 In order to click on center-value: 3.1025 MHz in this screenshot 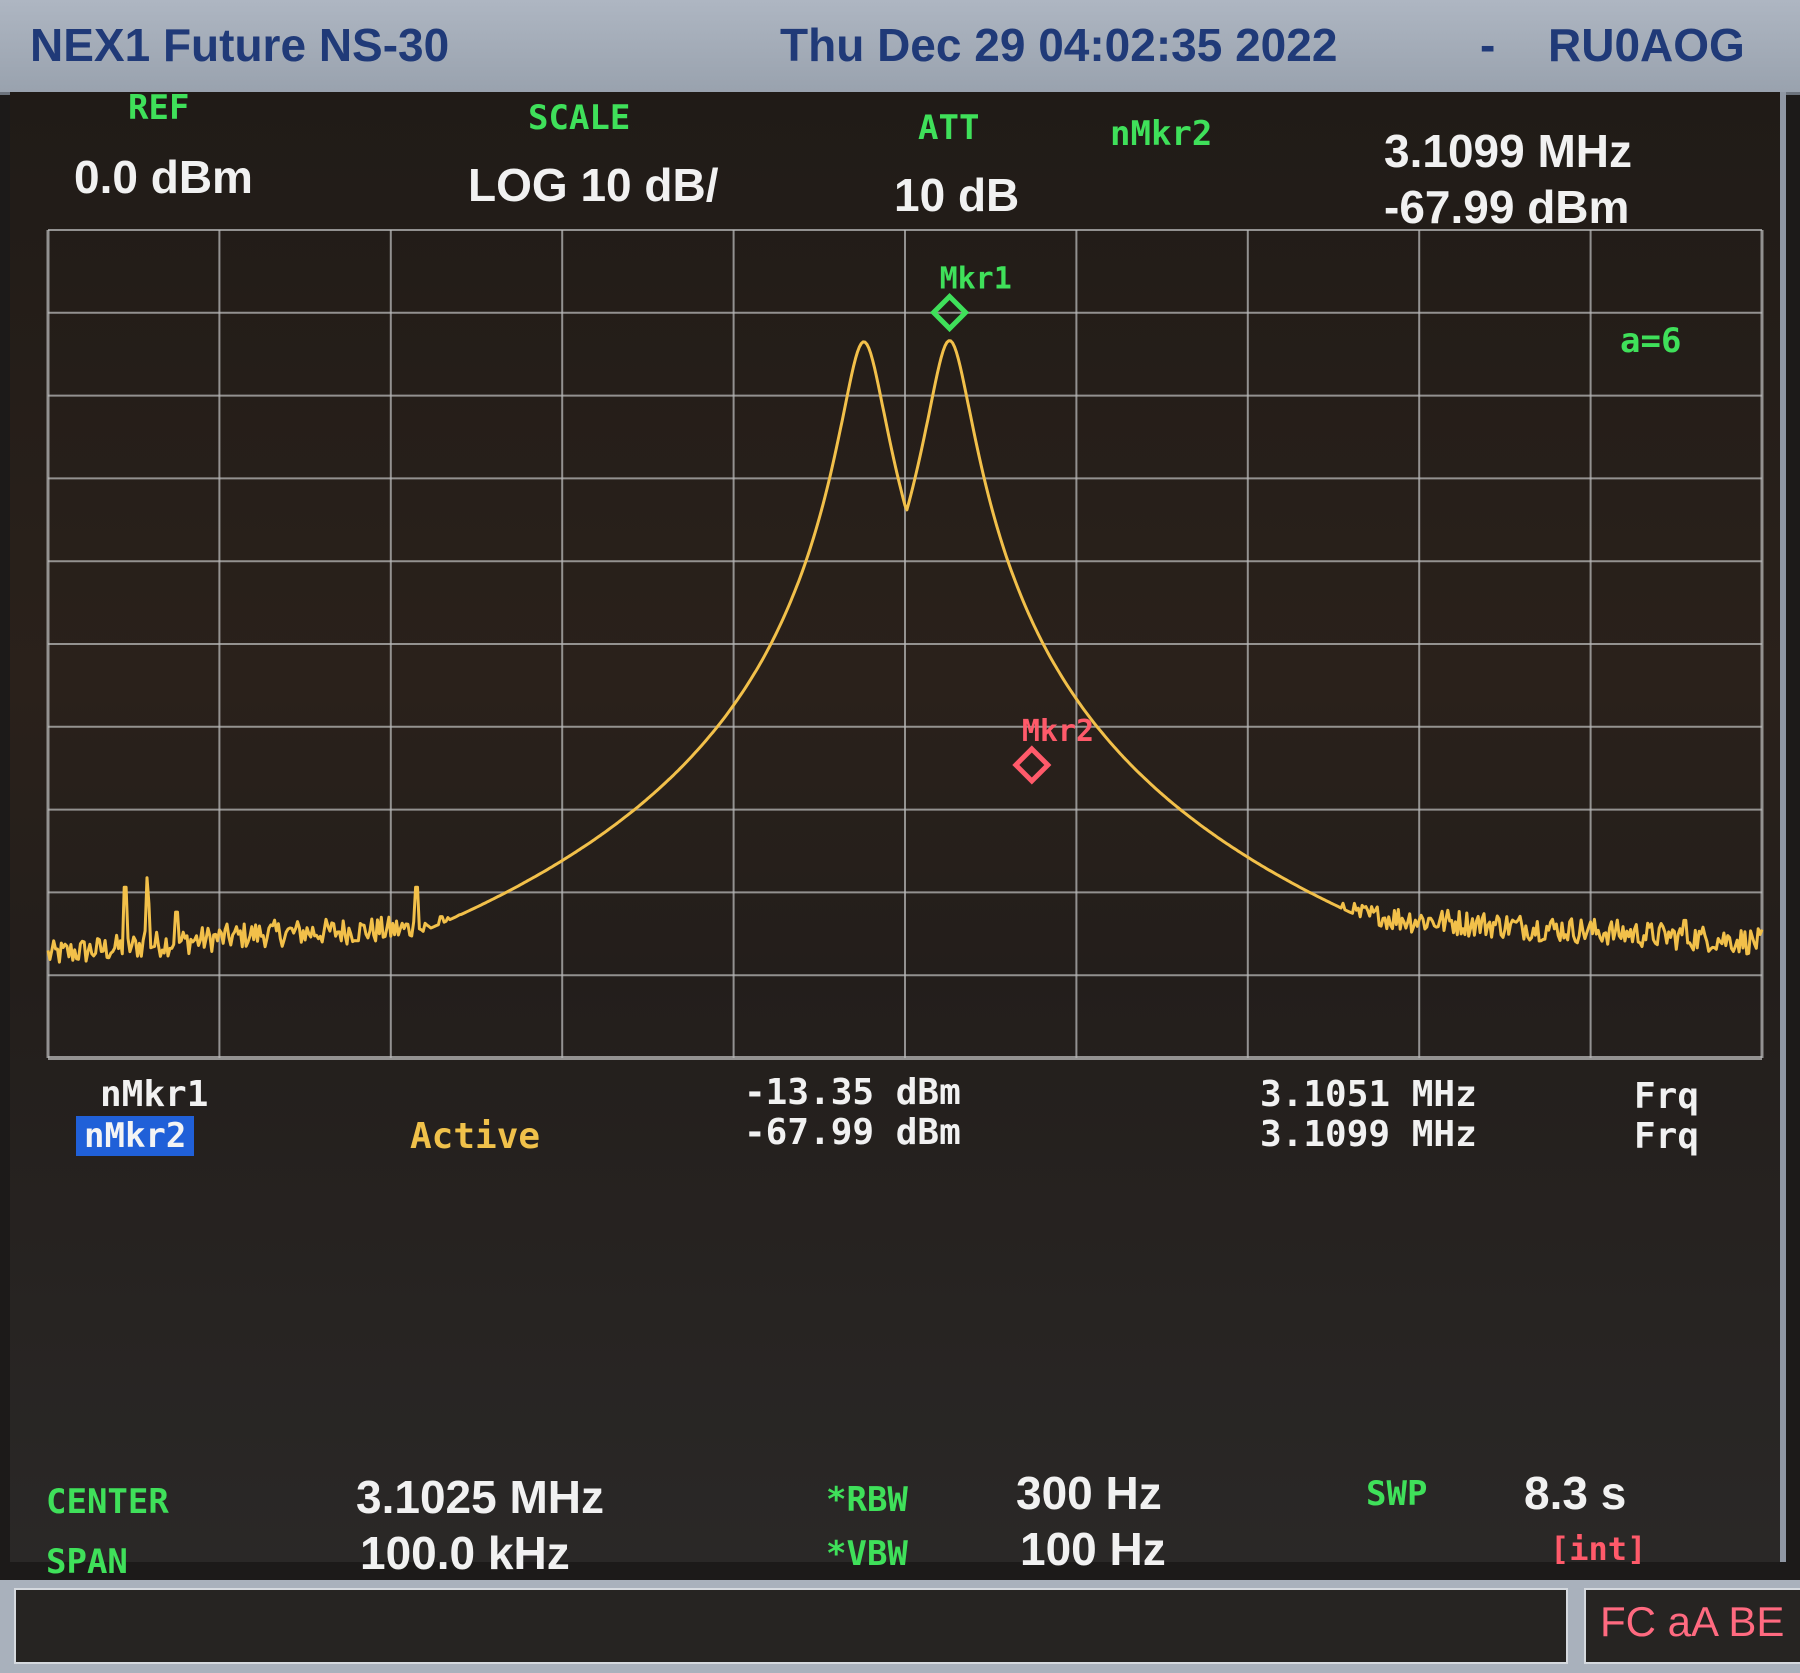, I will do `click(480, 1497)`.